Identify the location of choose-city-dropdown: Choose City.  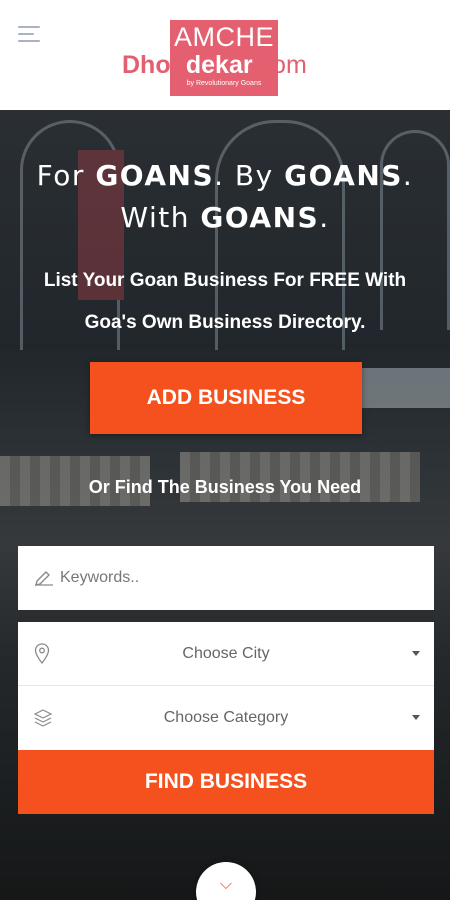
(226, 654).